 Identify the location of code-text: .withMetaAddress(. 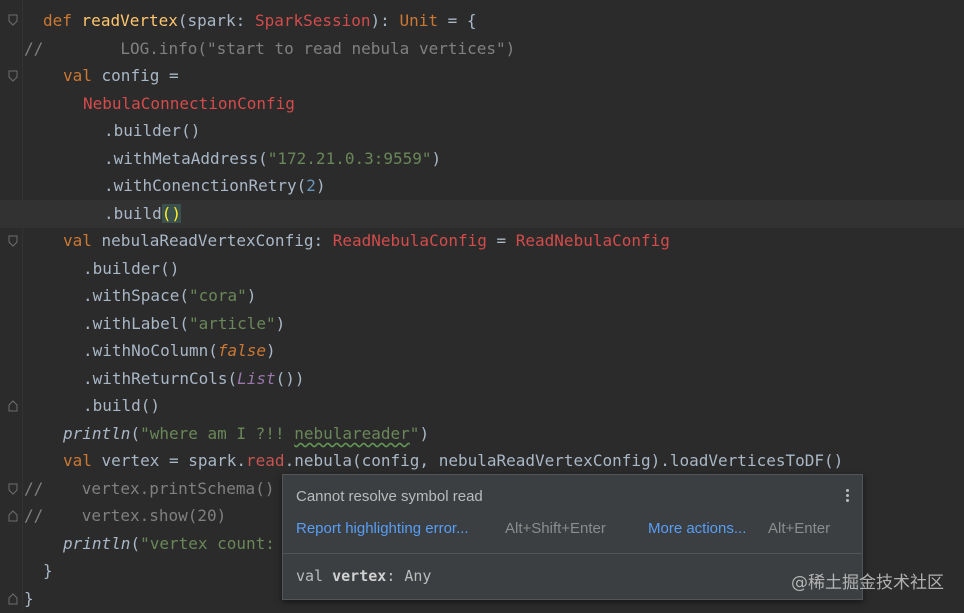
(186, 158).